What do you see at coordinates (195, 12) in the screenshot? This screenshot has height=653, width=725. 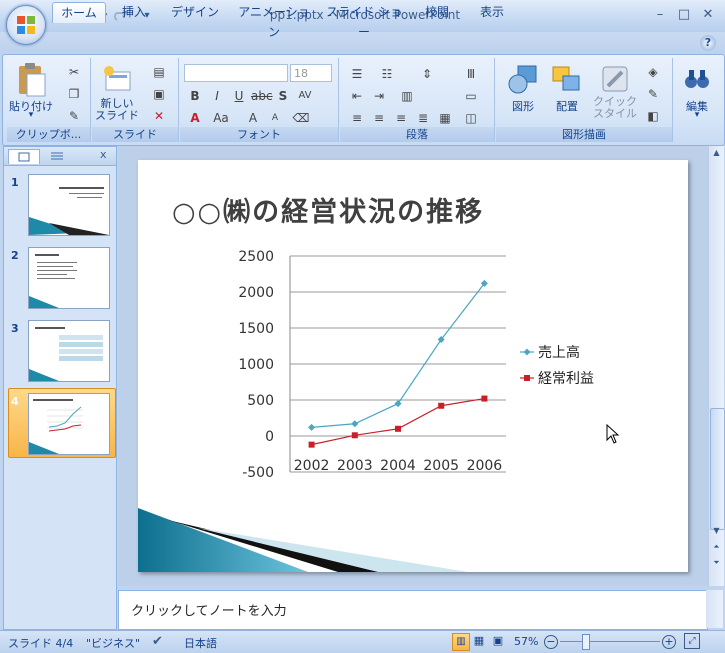 I see `tab-design: デザイン` at bounding box center [195, 12].